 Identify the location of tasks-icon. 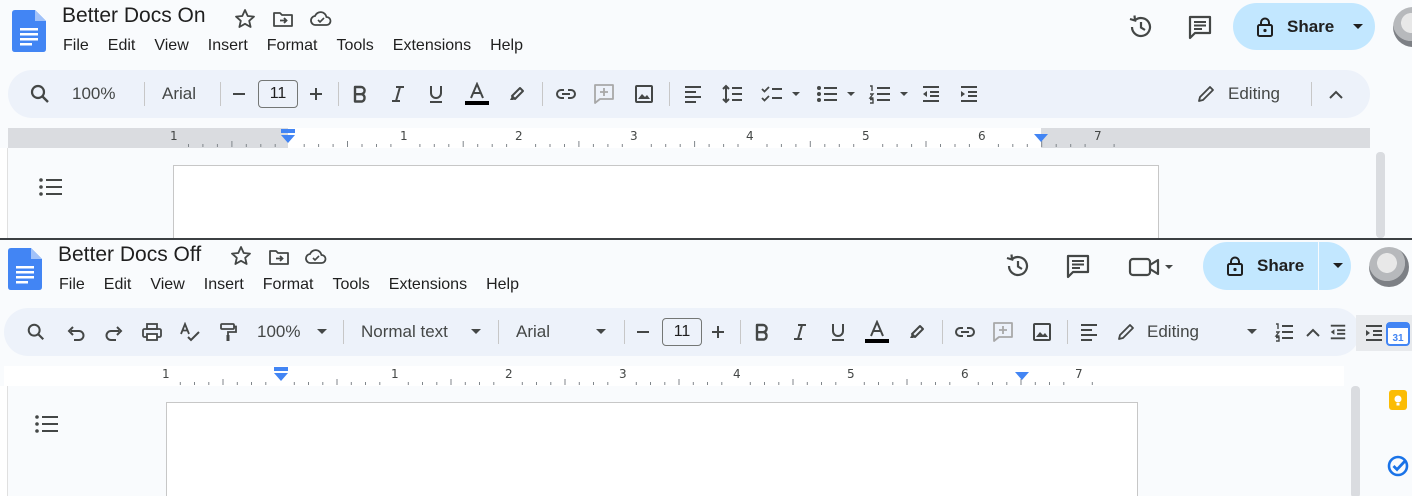
(1398, 466).